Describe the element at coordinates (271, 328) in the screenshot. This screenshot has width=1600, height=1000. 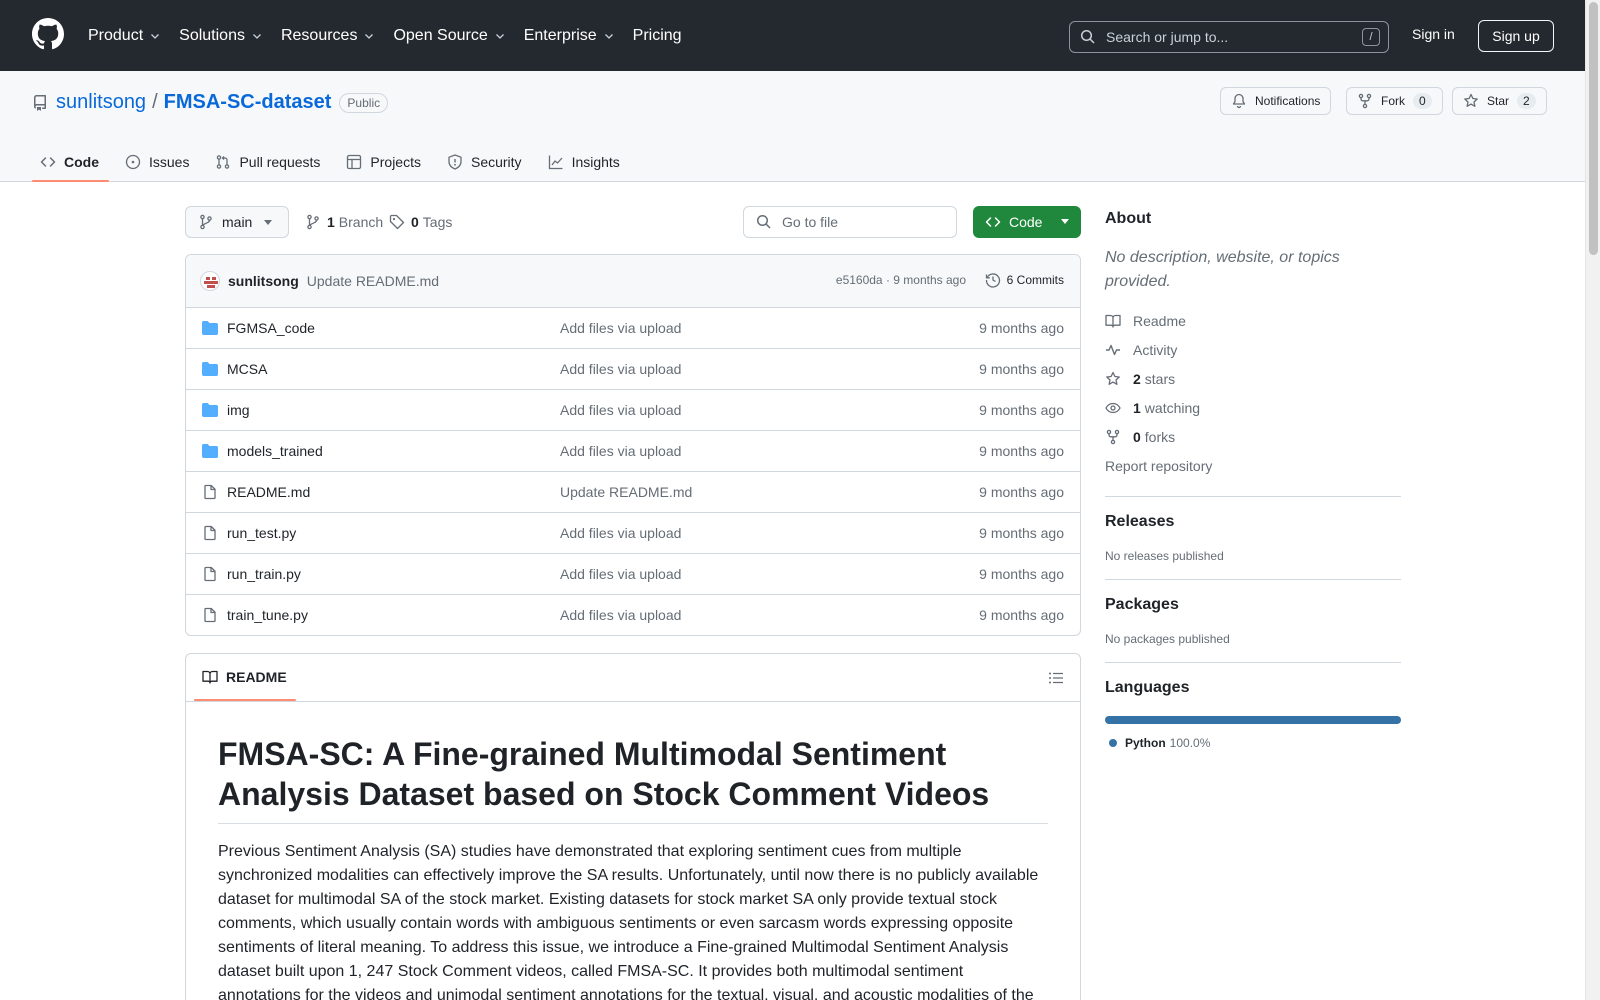
I see `file-name-link: FGMSA_code` at that location.